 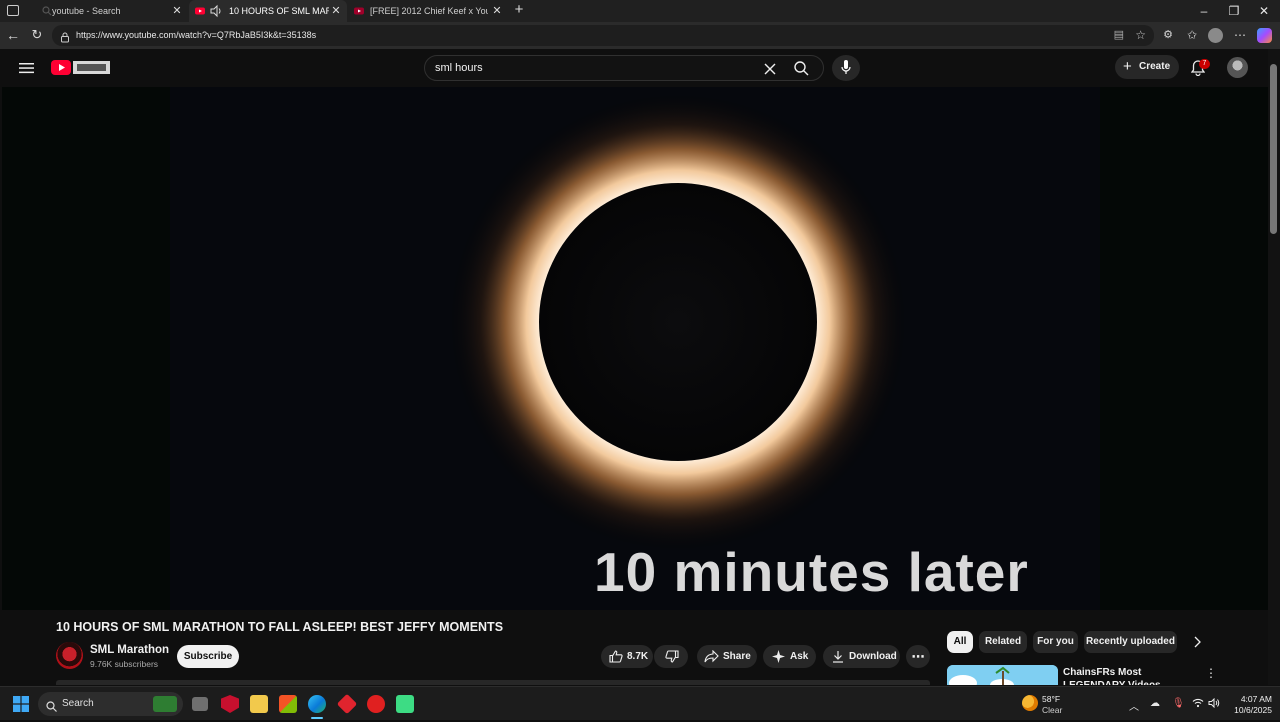 I want to click on thumbs-down-icon, so click(x=672, y=656).